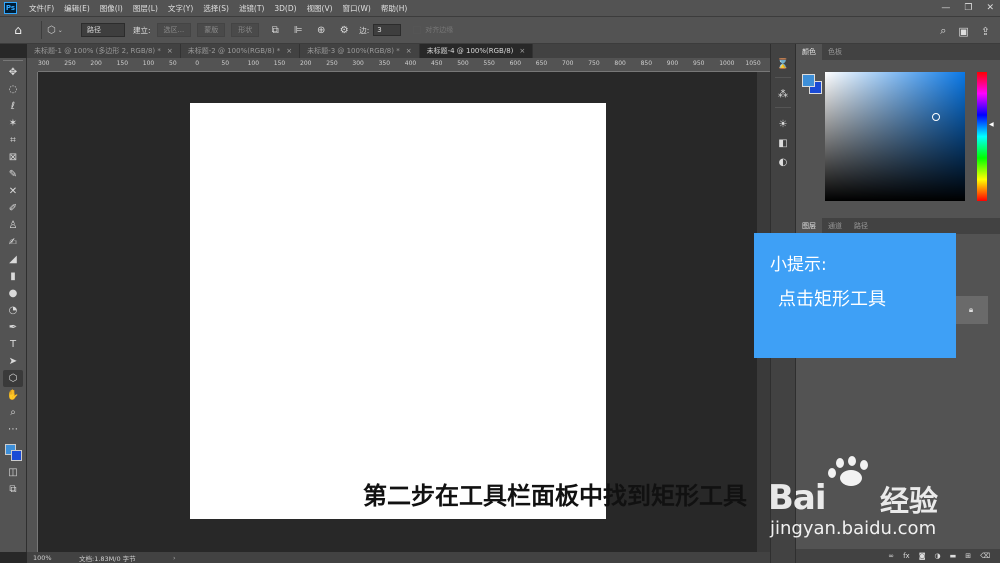 The height and width of the screenshot is (563, 1000). Describe the element at coordinates (809, 226) in the screenshot. I see `tab-layers: 图层` at that location.